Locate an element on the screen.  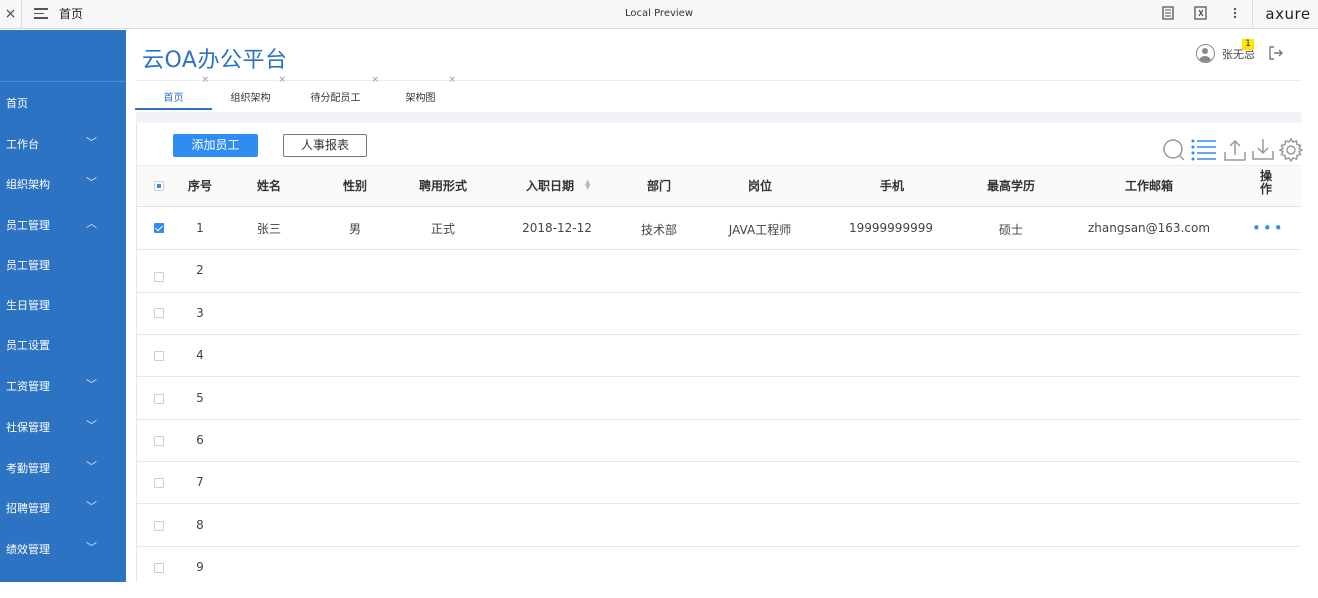
tab-label: 架构图 is located at coordinates (420, 98).